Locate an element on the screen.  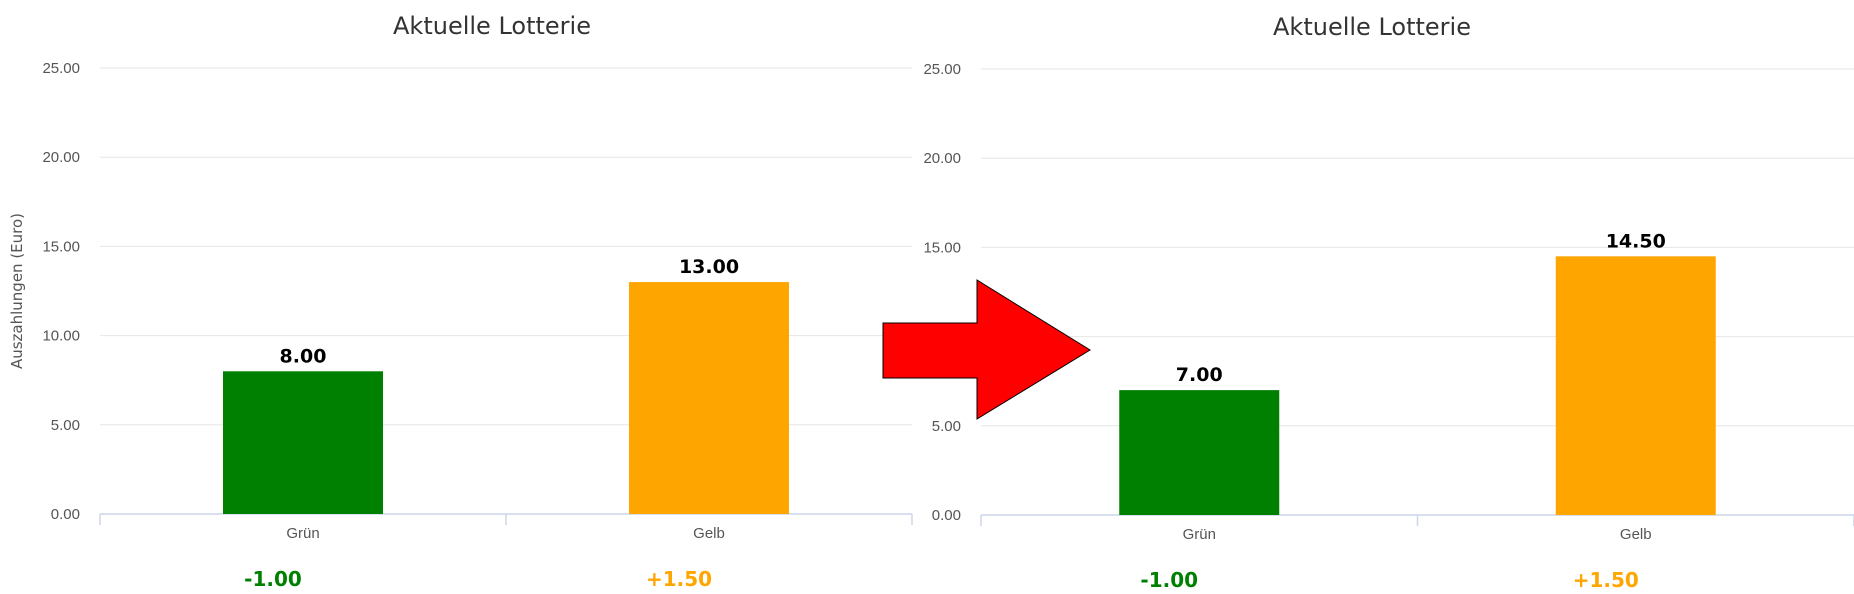
bar-value-label: 13.00 is located at coordinates (709, 267).